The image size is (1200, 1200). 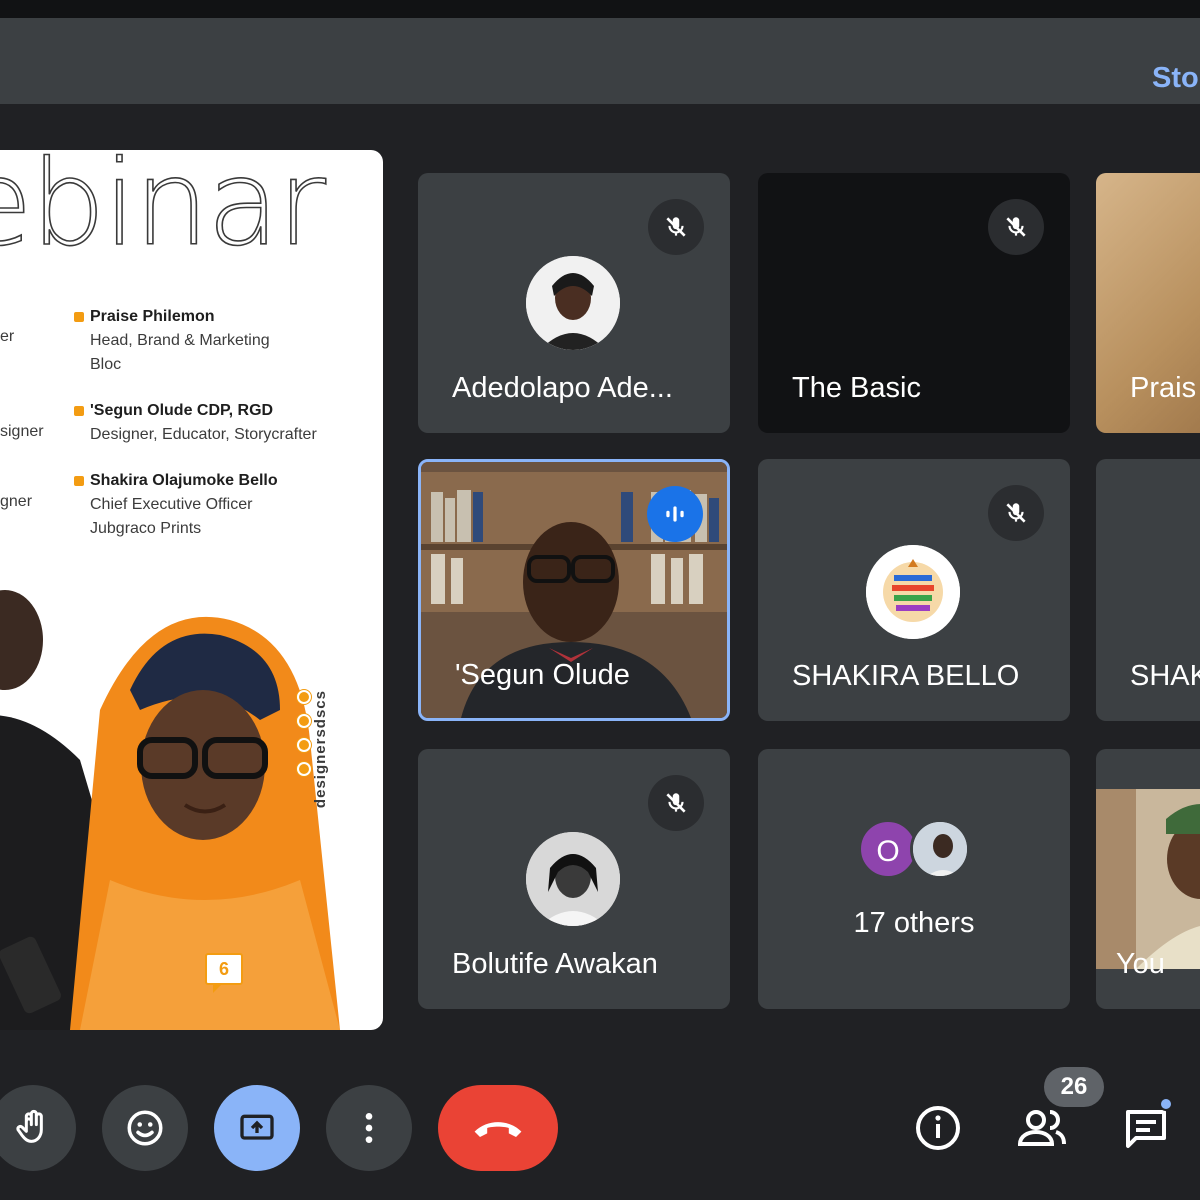 I want to click on participant-name: Bolutife Awakan, so click(x=555, y=964).